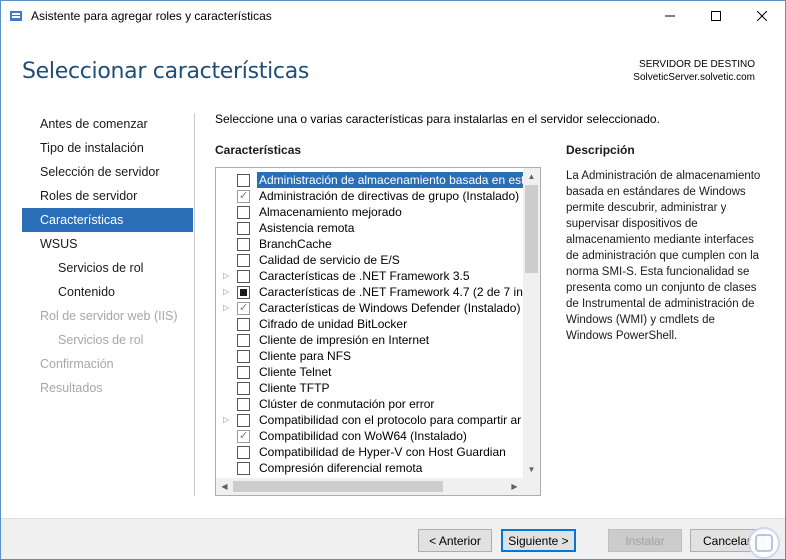 The height and width of the screenshot is (560, 786). Describe the element at coordinates (344, 340) in the screenshot. I see `feature-label: Cliente de impresión en Internet` at that location.